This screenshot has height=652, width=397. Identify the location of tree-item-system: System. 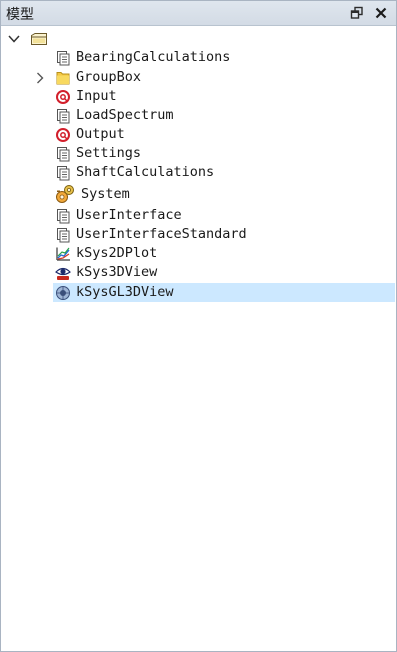
(224, 194).